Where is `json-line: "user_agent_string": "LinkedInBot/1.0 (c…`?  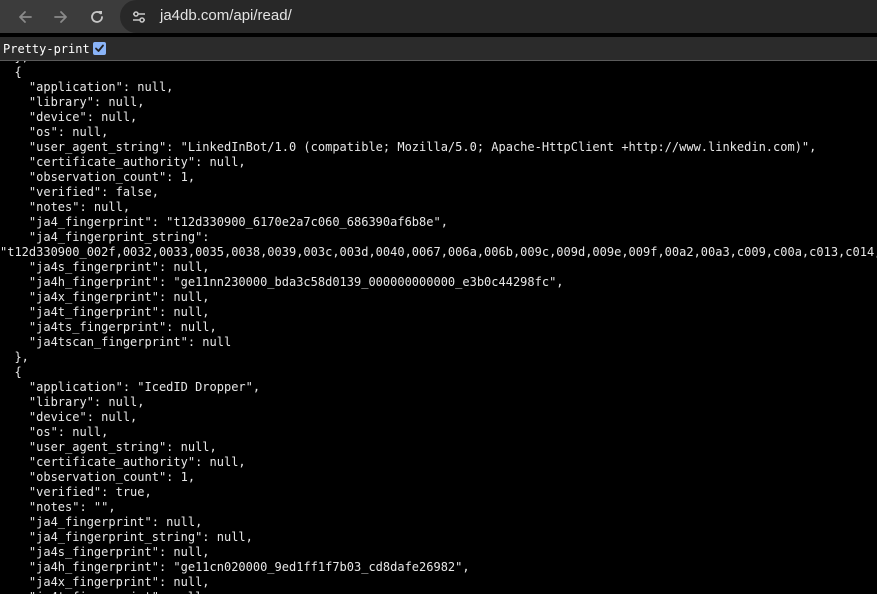 json-line: "user_agent_string": "LinkedInBot/1.0 (c… is located at coordinates (408, 147).